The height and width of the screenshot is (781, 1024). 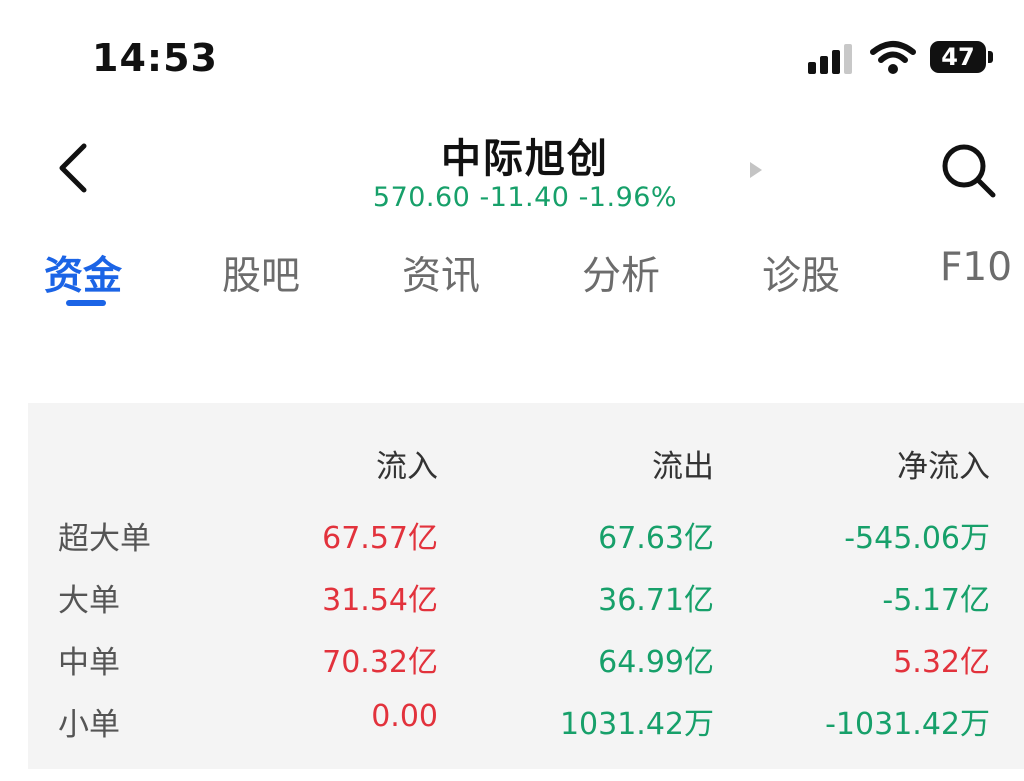 What do you see at coordinates (441, 273) in the screenshot?
I see `tab-news: 资讯` at bounding box center [441, 273].